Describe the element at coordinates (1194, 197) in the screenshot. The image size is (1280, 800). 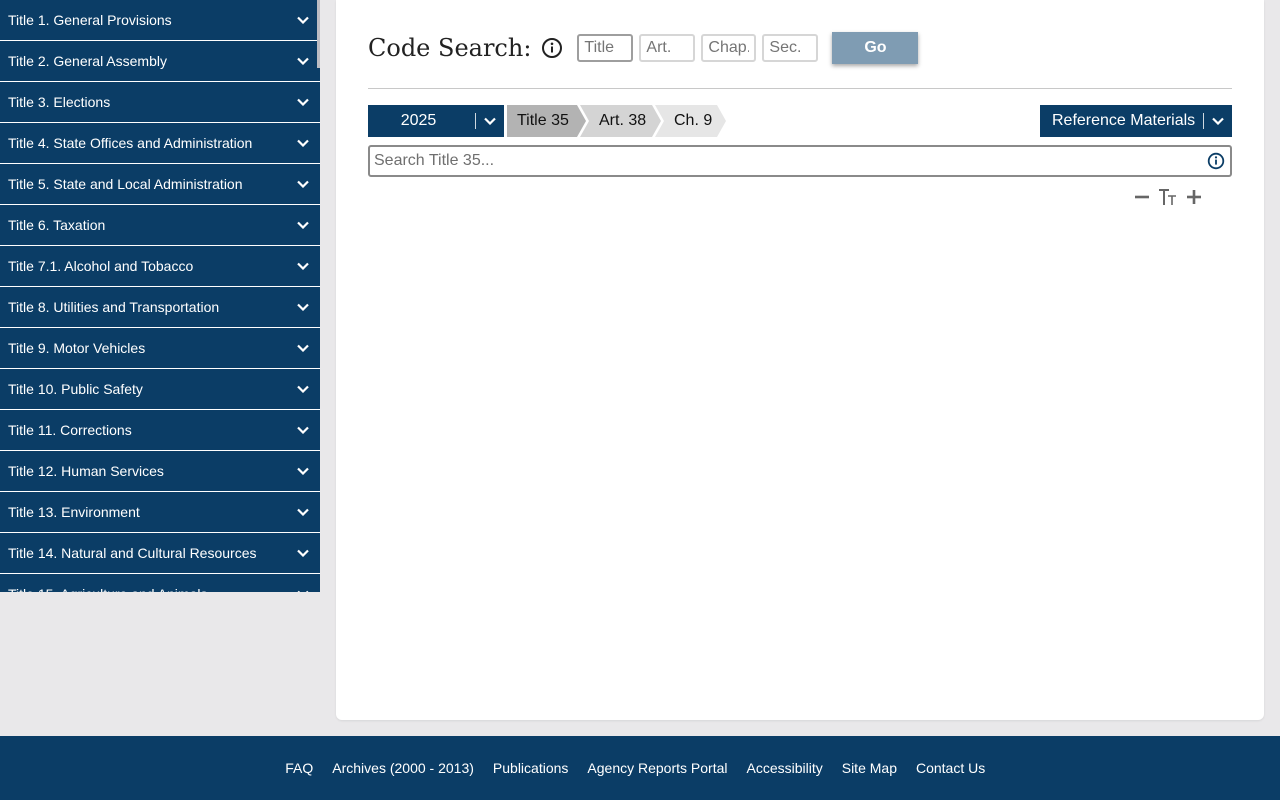
I see `plus-icon` at that location.